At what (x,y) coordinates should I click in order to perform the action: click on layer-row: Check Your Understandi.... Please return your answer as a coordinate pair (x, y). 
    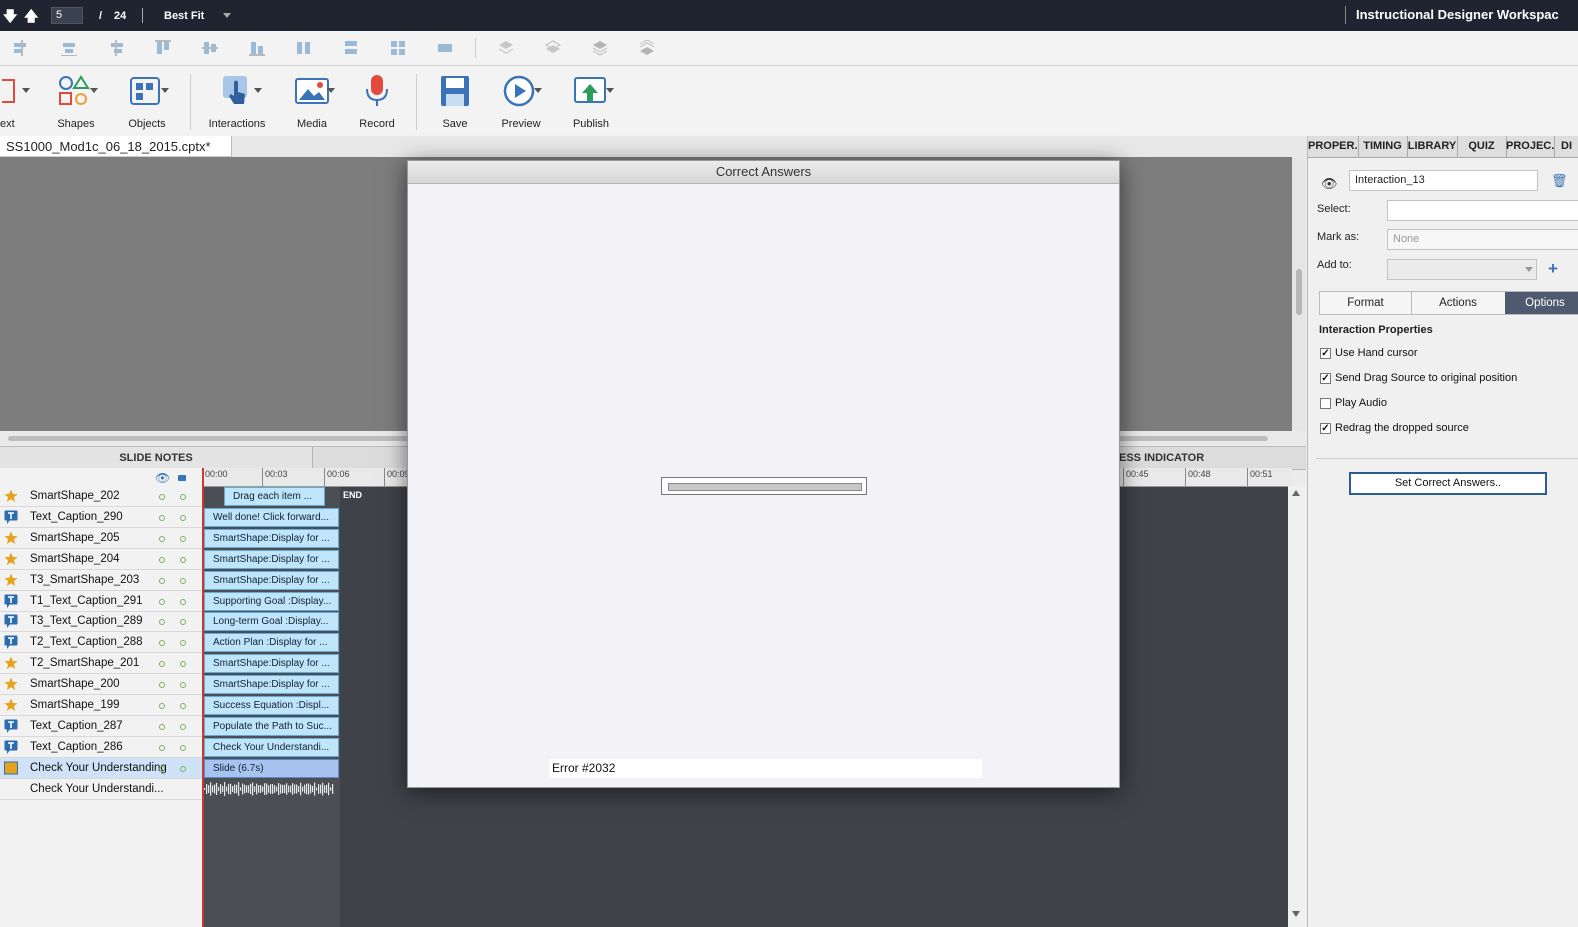
    Looking at the image, I should click on (101, 789).